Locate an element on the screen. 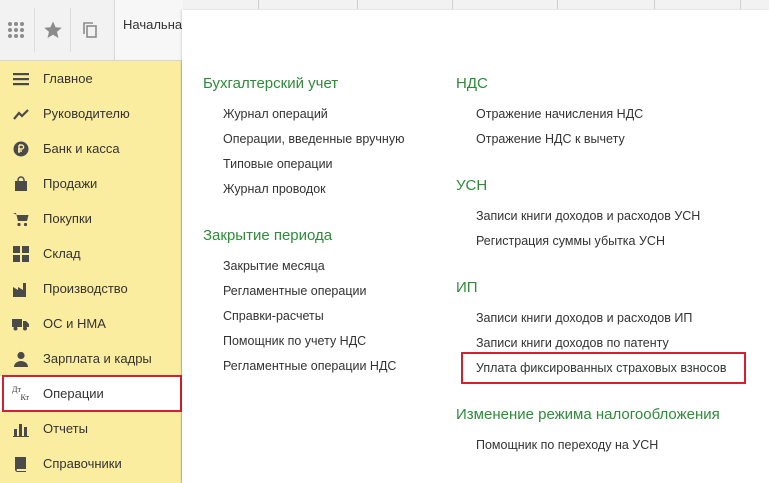 This screenshot has width=769, height=483. link-usn-book-entries: Записи книги доходов и расходов УСН is located at coordinates (588, 216).